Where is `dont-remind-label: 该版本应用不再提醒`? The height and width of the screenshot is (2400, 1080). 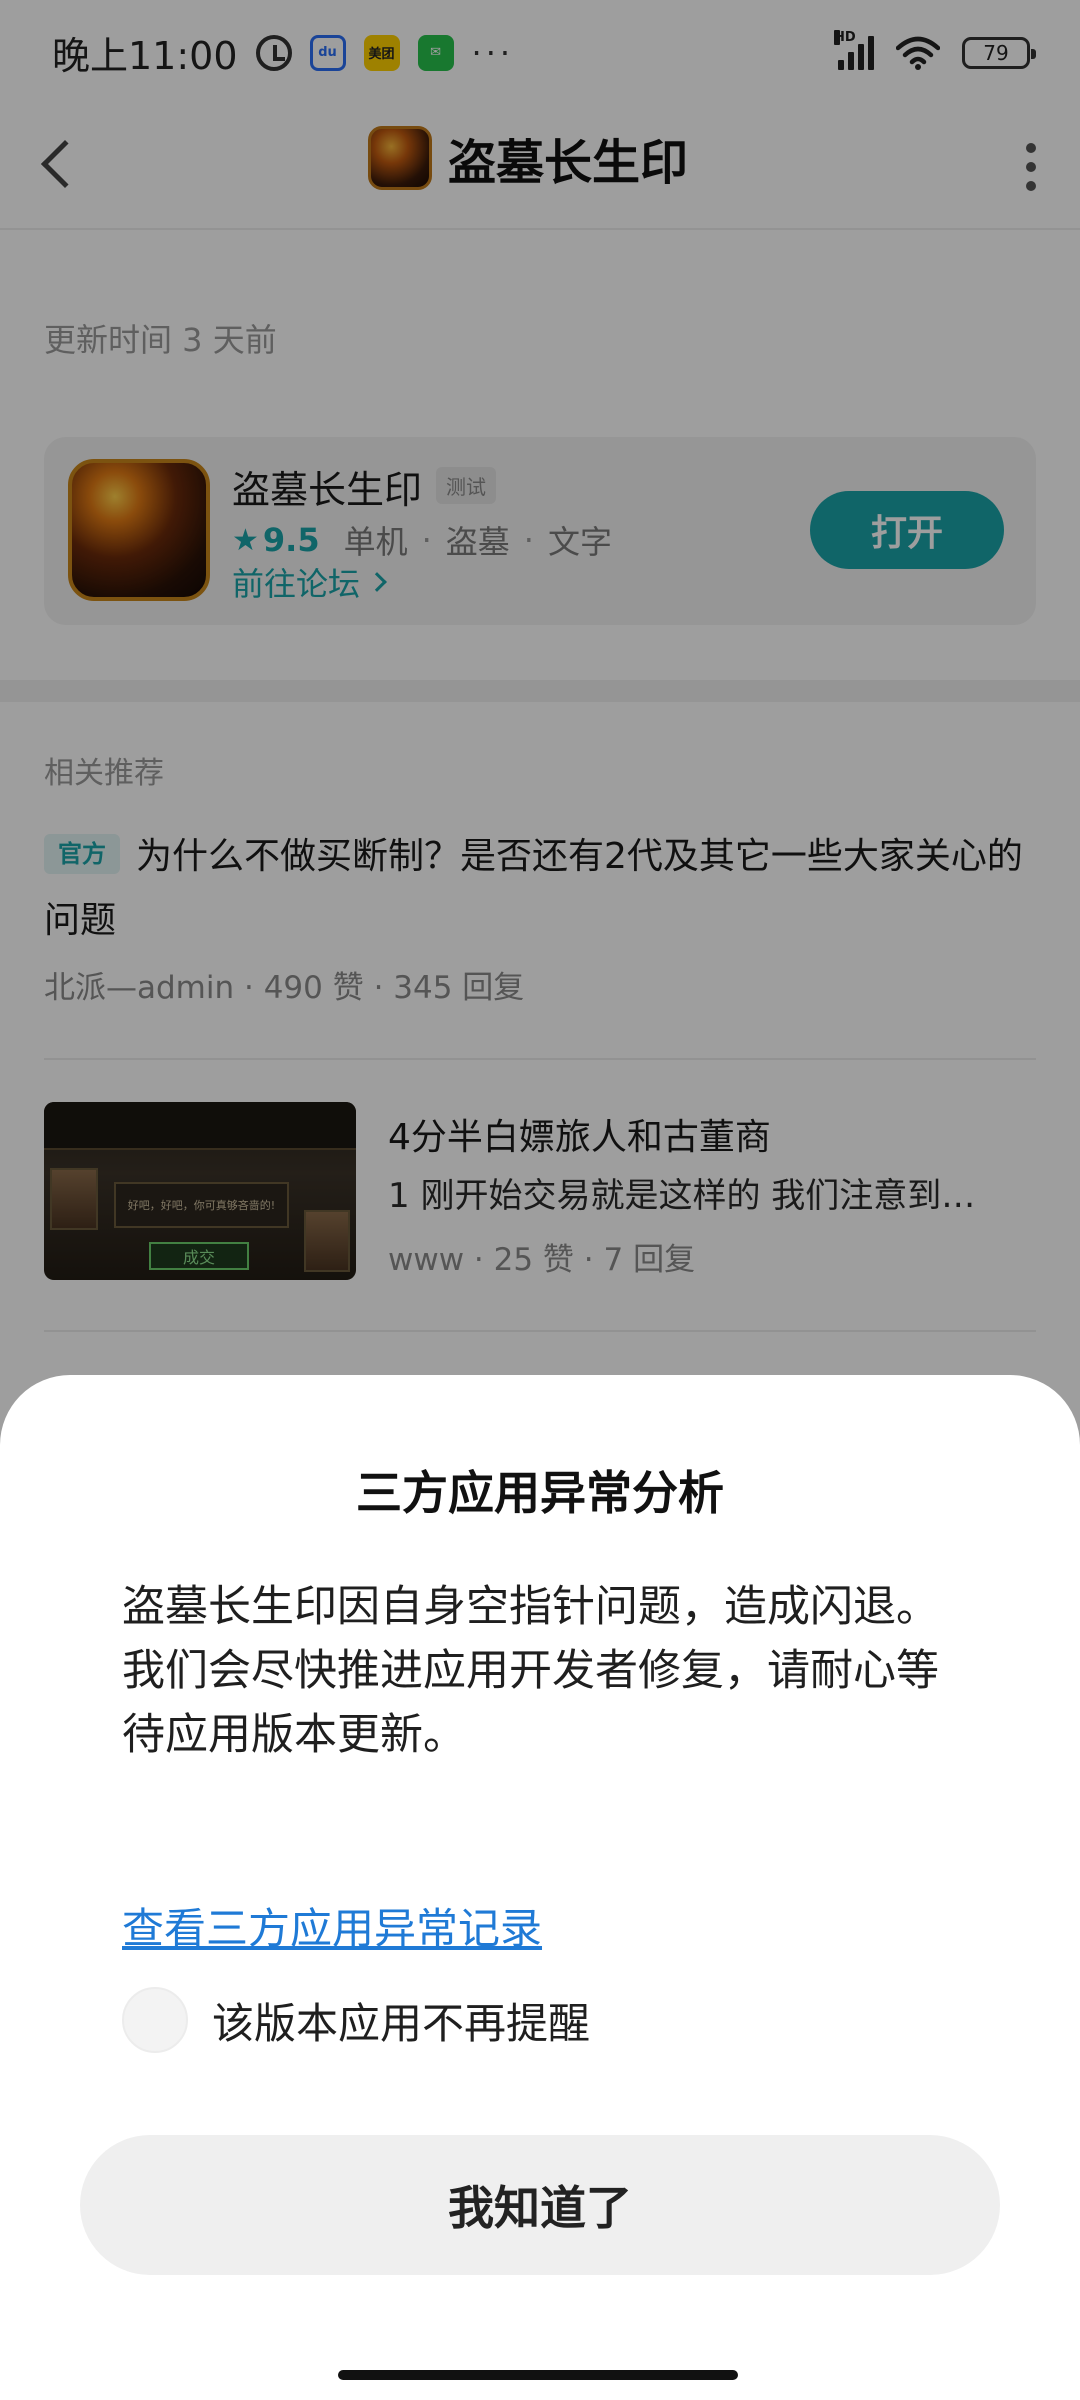
dont-remind-label: 该版本应用不再提醒 is located at coordinates (401, 2023).